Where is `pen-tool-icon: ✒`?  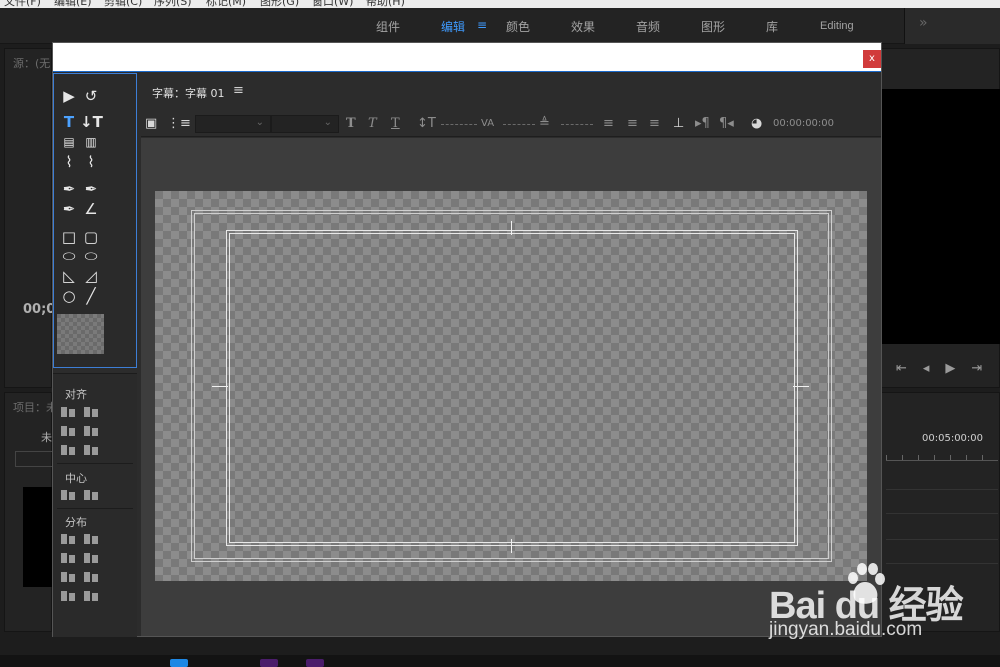 pen-tool-icon: ✒ is located at coordinates (69, 189).